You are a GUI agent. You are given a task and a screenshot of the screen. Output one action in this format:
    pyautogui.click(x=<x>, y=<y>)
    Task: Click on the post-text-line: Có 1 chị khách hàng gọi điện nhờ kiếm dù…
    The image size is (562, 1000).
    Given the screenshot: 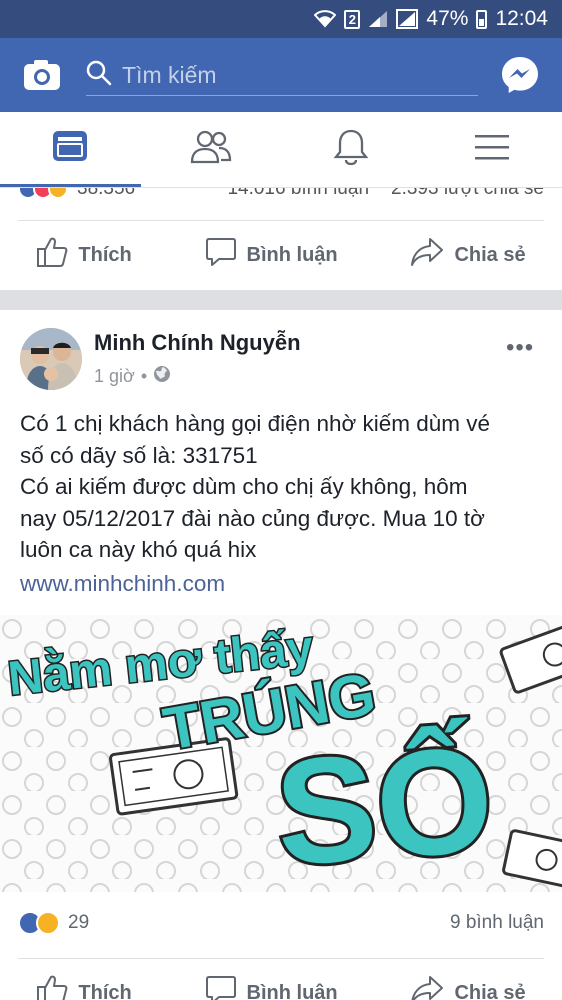 What is the action you would take?
    pyautogui.click(x=255, y=423)
    